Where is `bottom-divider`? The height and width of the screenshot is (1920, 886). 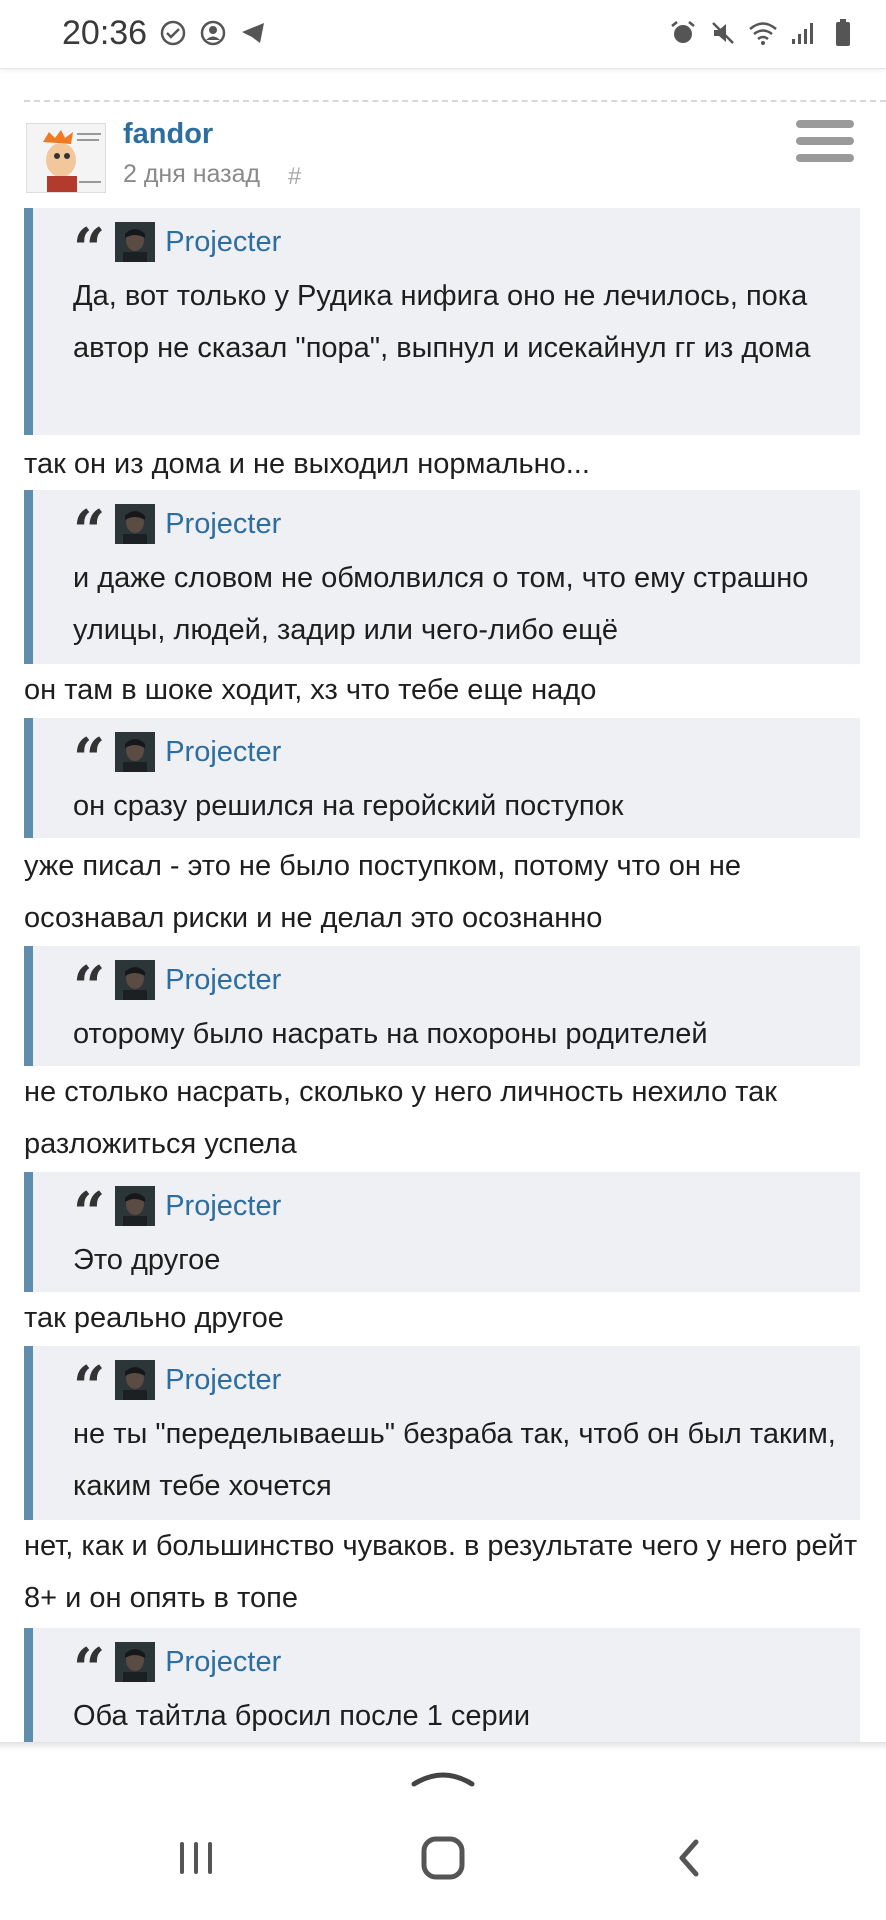
bottom-divider is located at coordinates (443, 1746).